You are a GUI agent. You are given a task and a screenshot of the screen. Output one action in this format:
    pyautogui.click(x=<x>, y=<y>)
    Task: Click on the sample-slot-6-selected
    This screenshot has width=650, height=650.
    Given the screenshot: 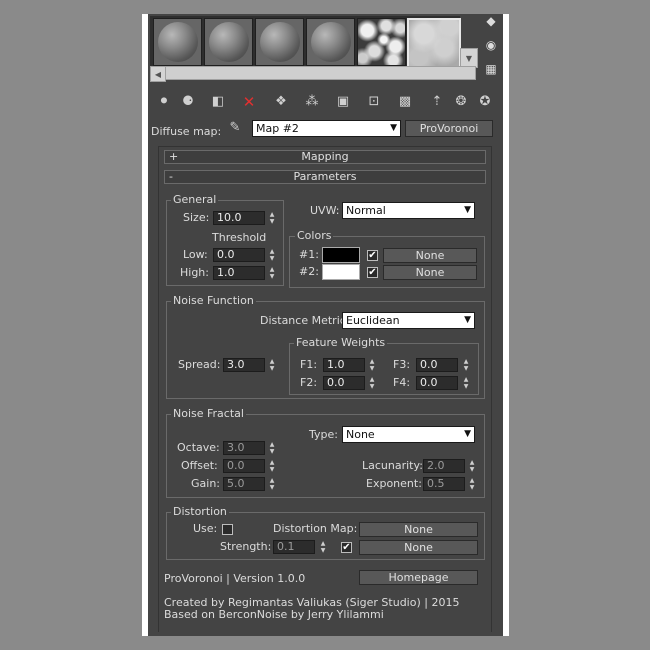 What is the action you would take?
    pyautogui.click(x=434, y=43)
    